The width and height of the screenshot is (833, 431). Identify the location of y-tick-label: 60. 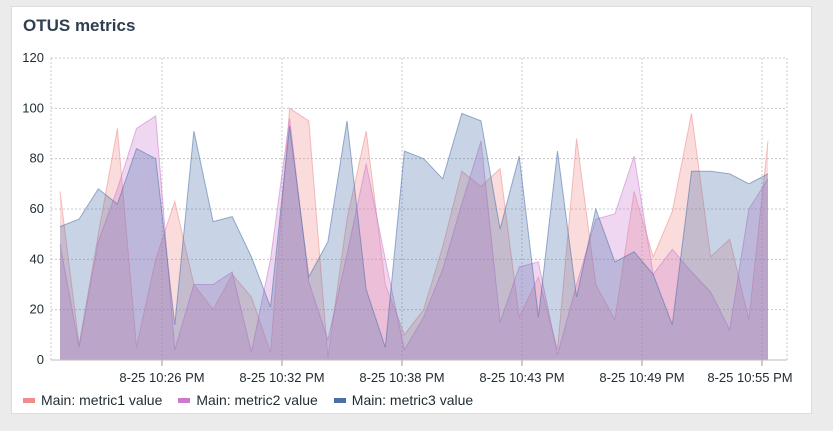
(37, 208).